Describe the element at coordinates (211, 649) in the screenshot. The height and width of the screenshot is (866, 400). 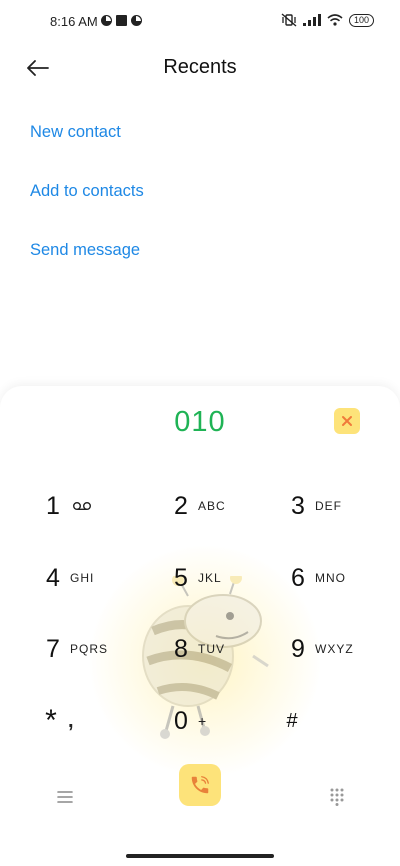
I see `key-letters: TUV` at that location.